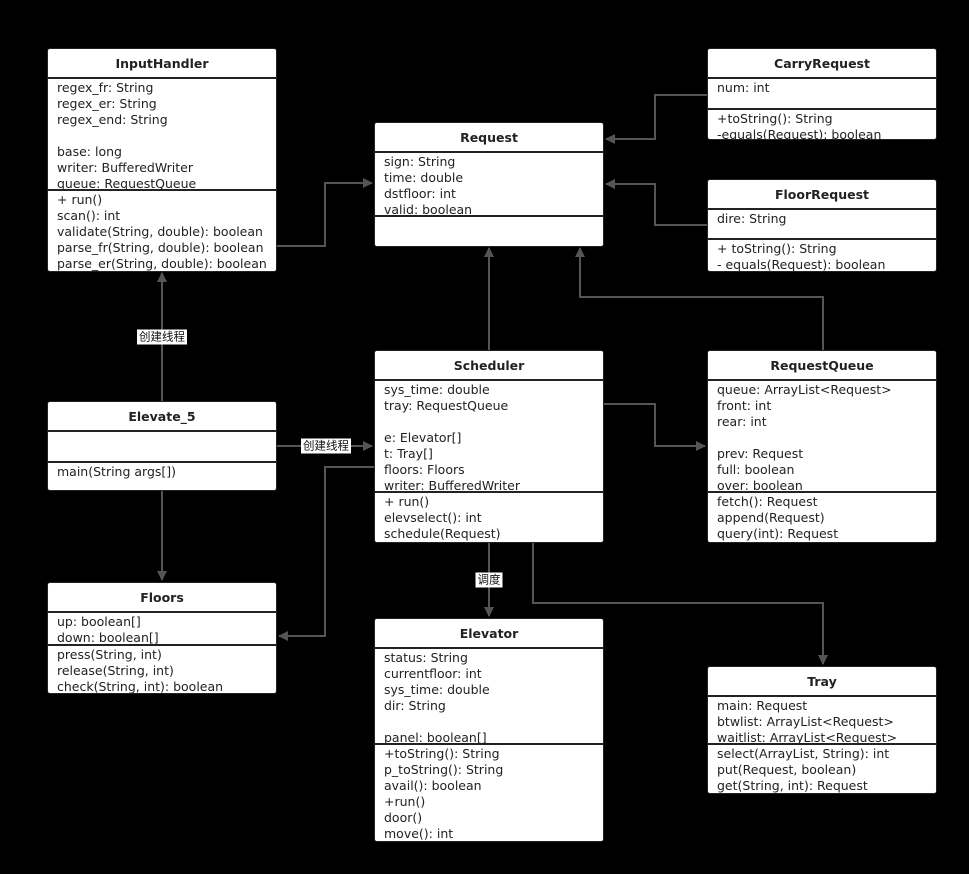 This screenshot has height=874, width=969. I want to click on attribute: status: String, so click(426, 657).